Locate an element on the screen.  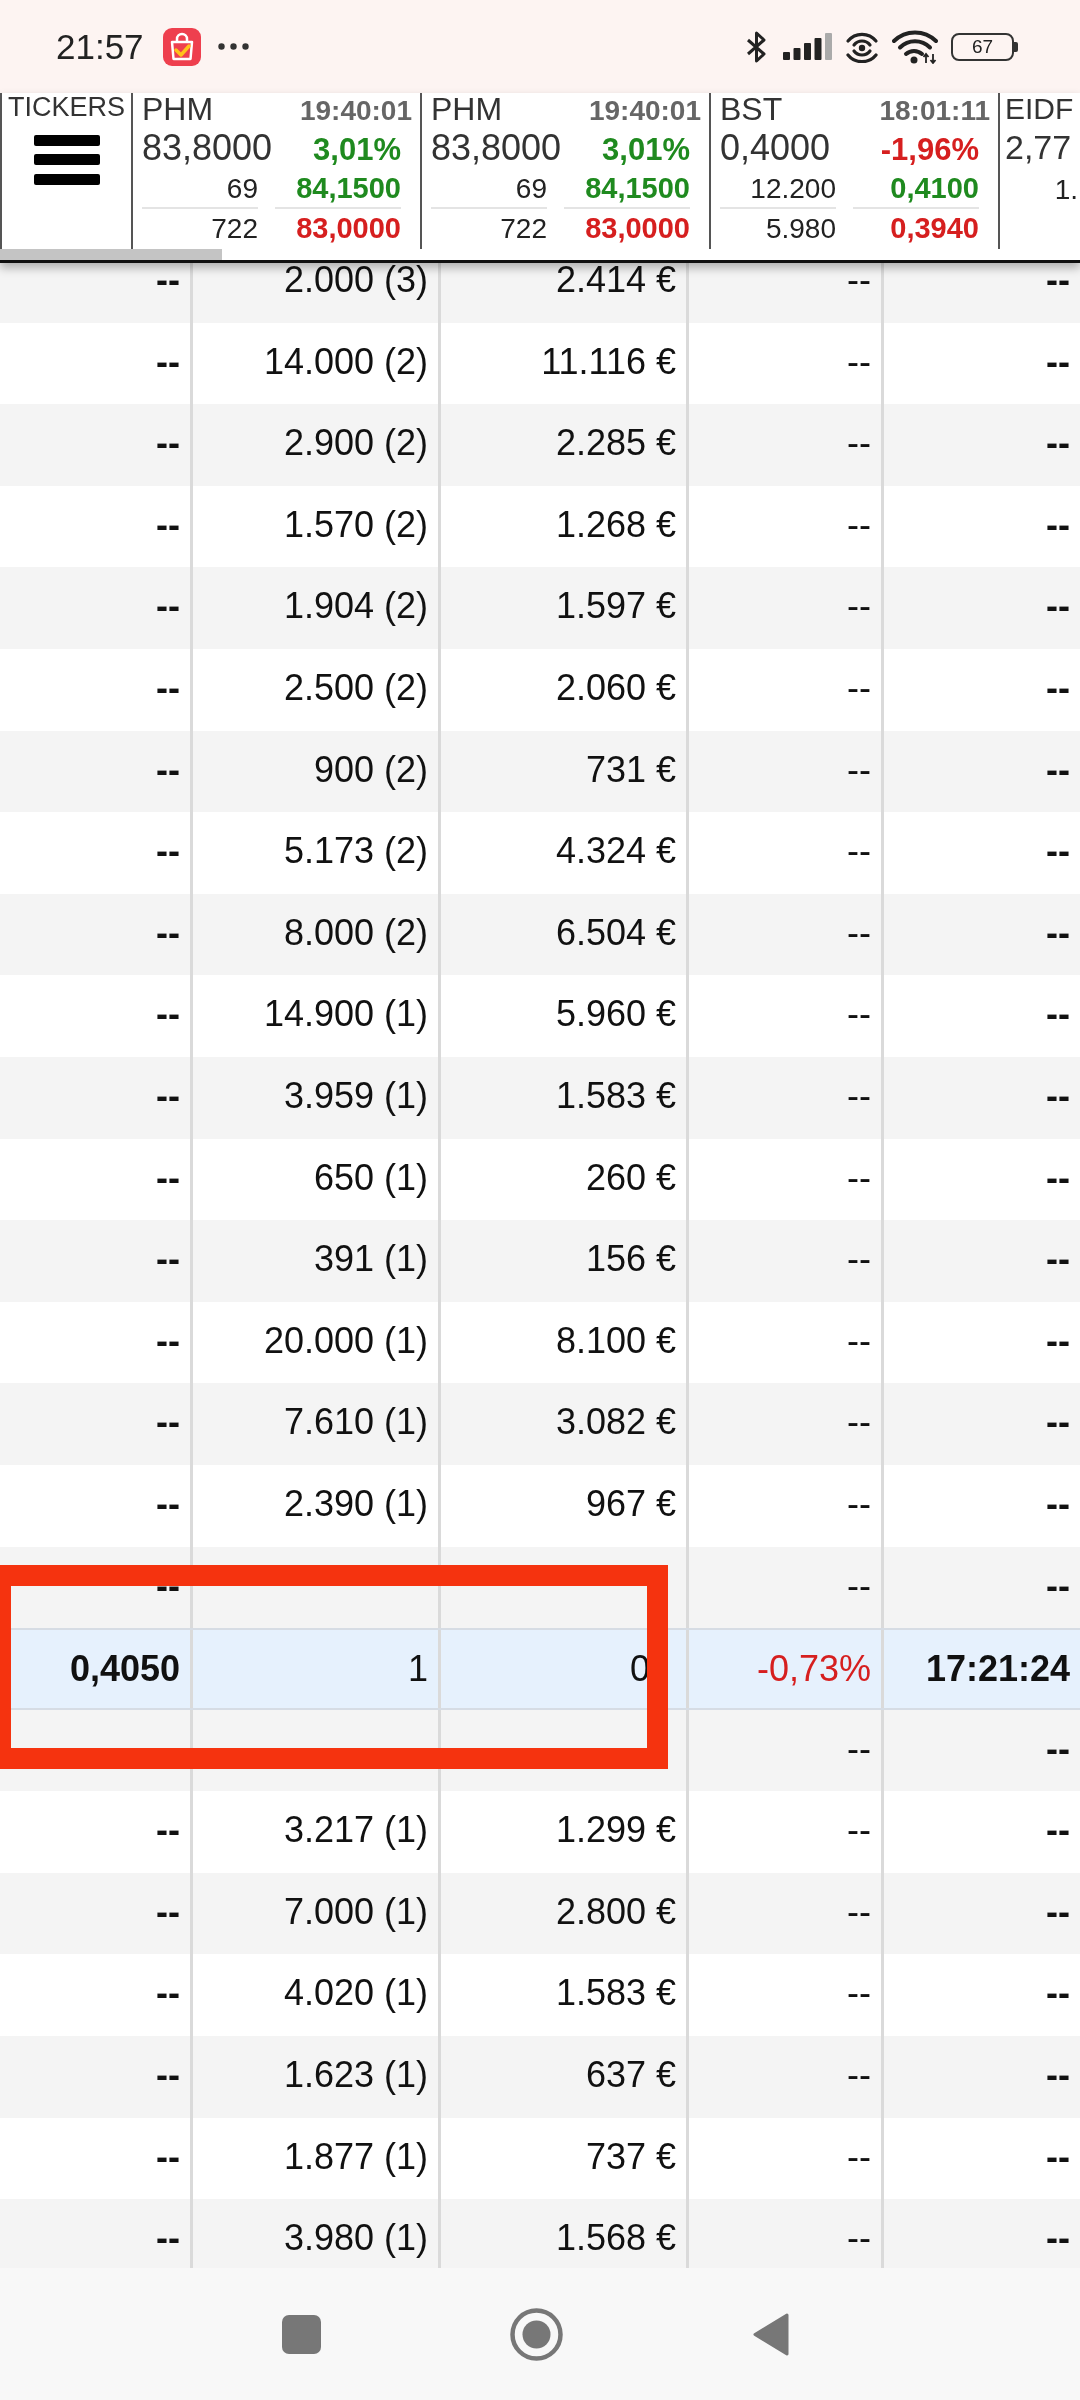
ticker-symbol: EIDF is located at coordinates (1040, 109).